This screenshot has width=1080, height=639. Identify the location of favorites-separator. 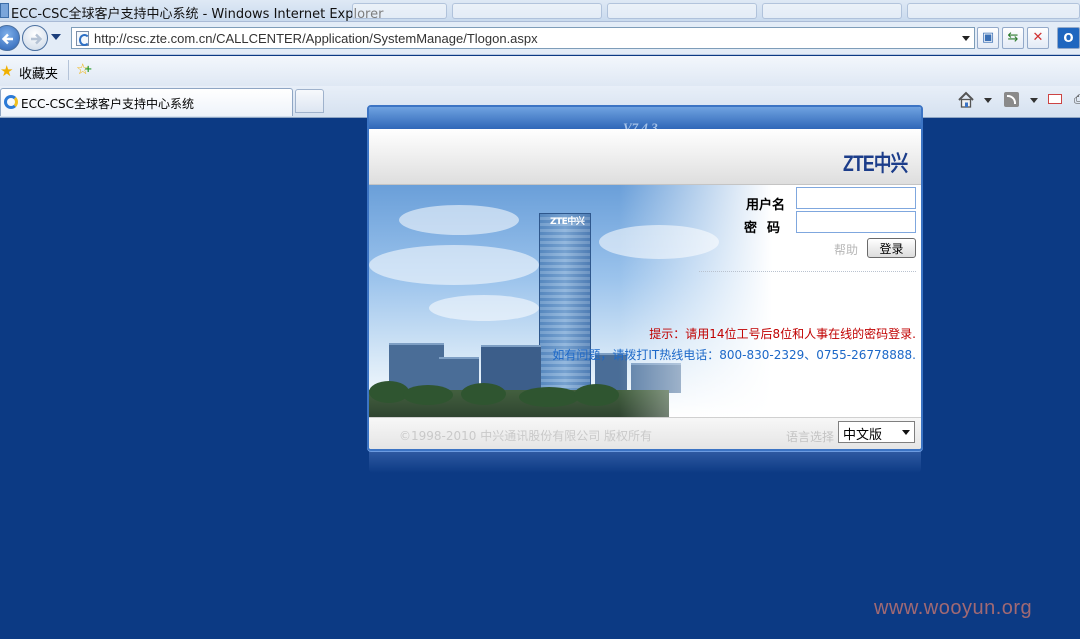
(68, 70).